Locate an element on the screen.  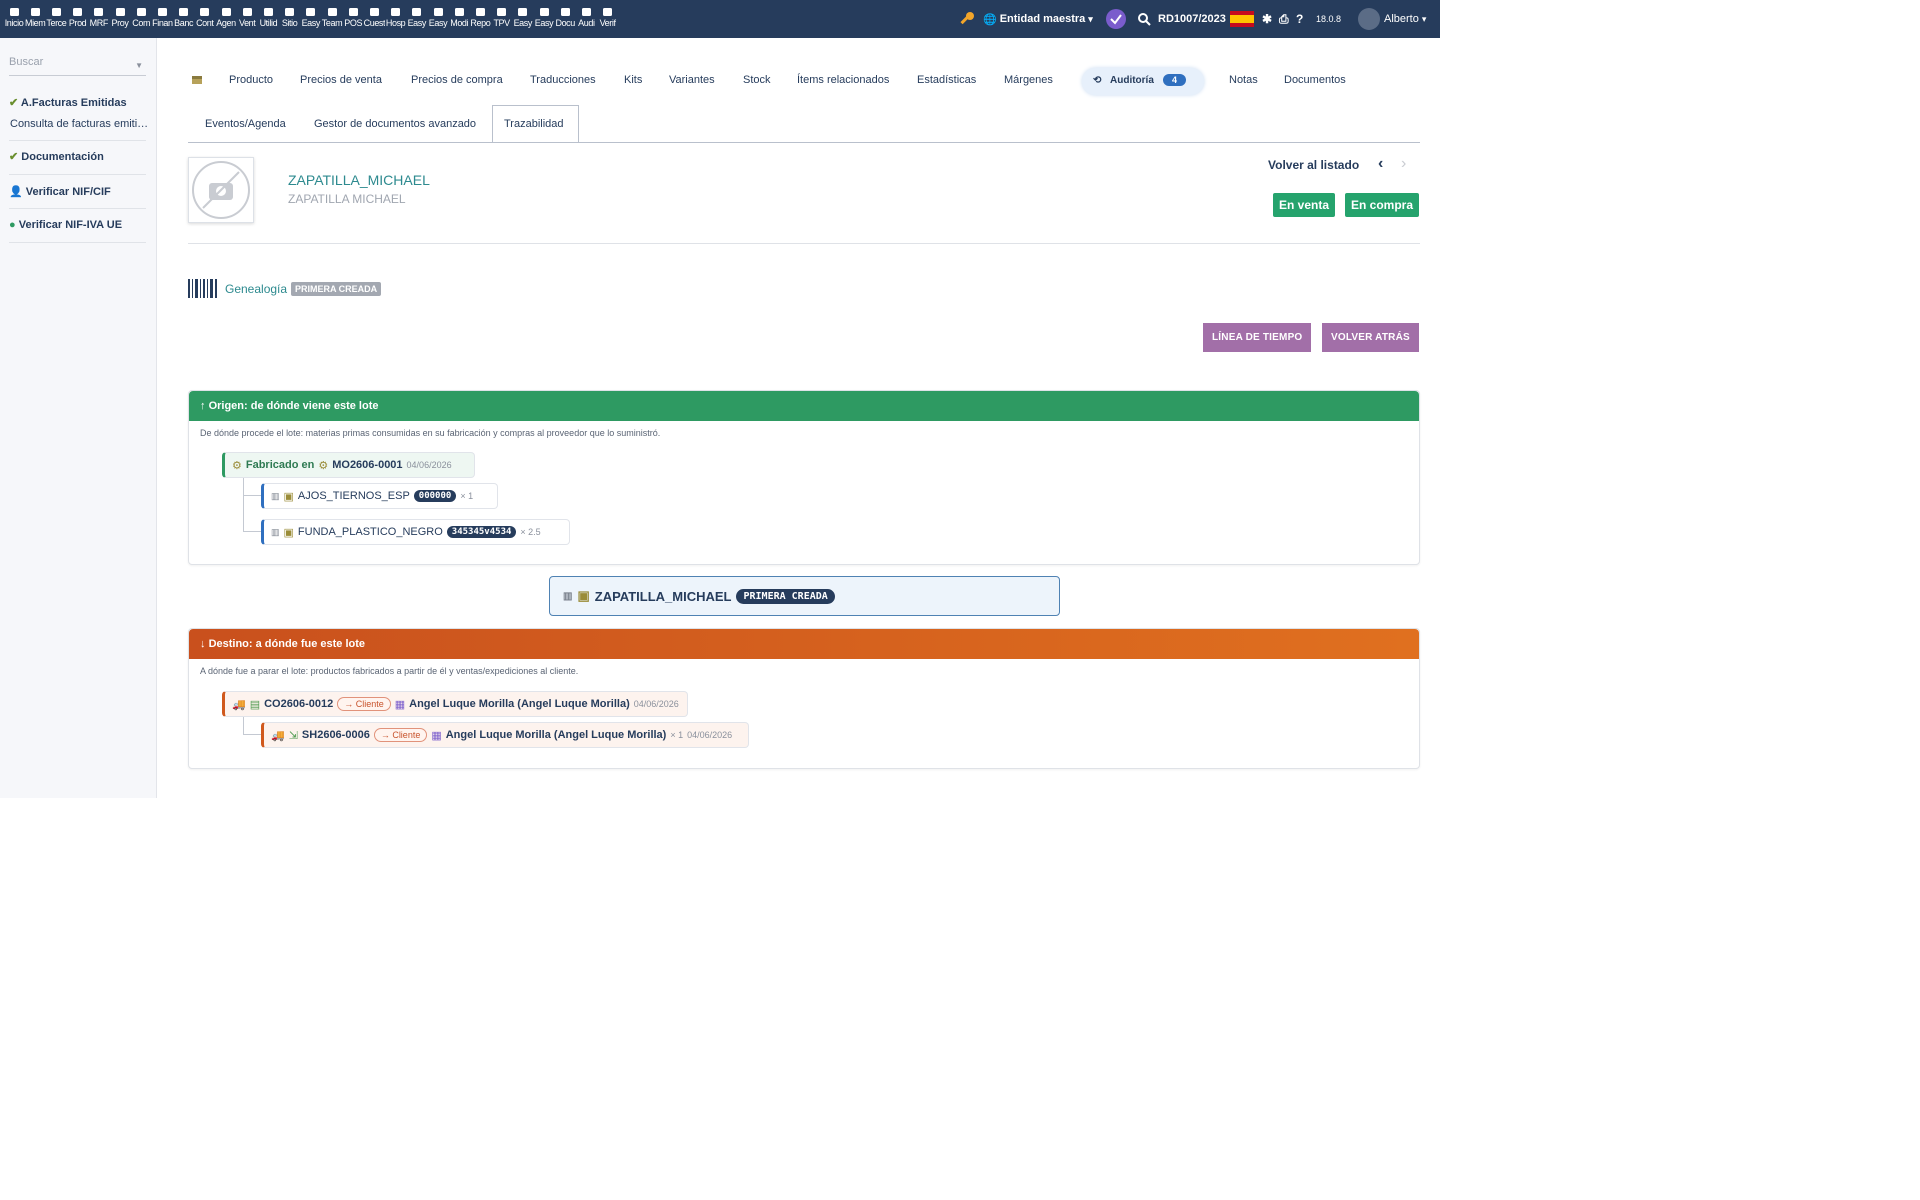
product-photo-placeholder is located at coordinates (221, 190).